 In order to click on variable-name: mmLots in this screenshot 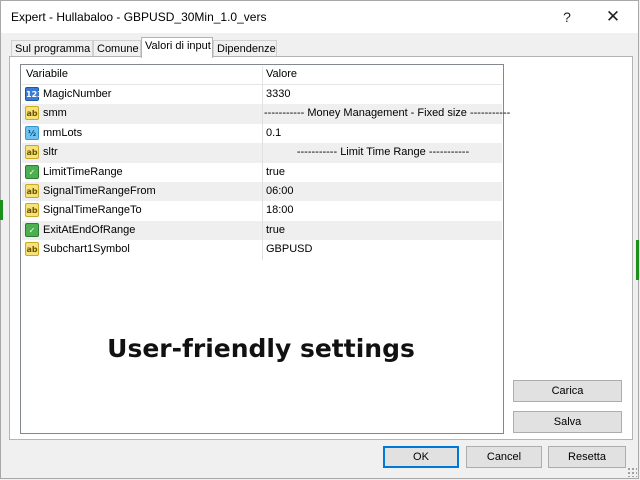, I will do `click(63, 132)`.